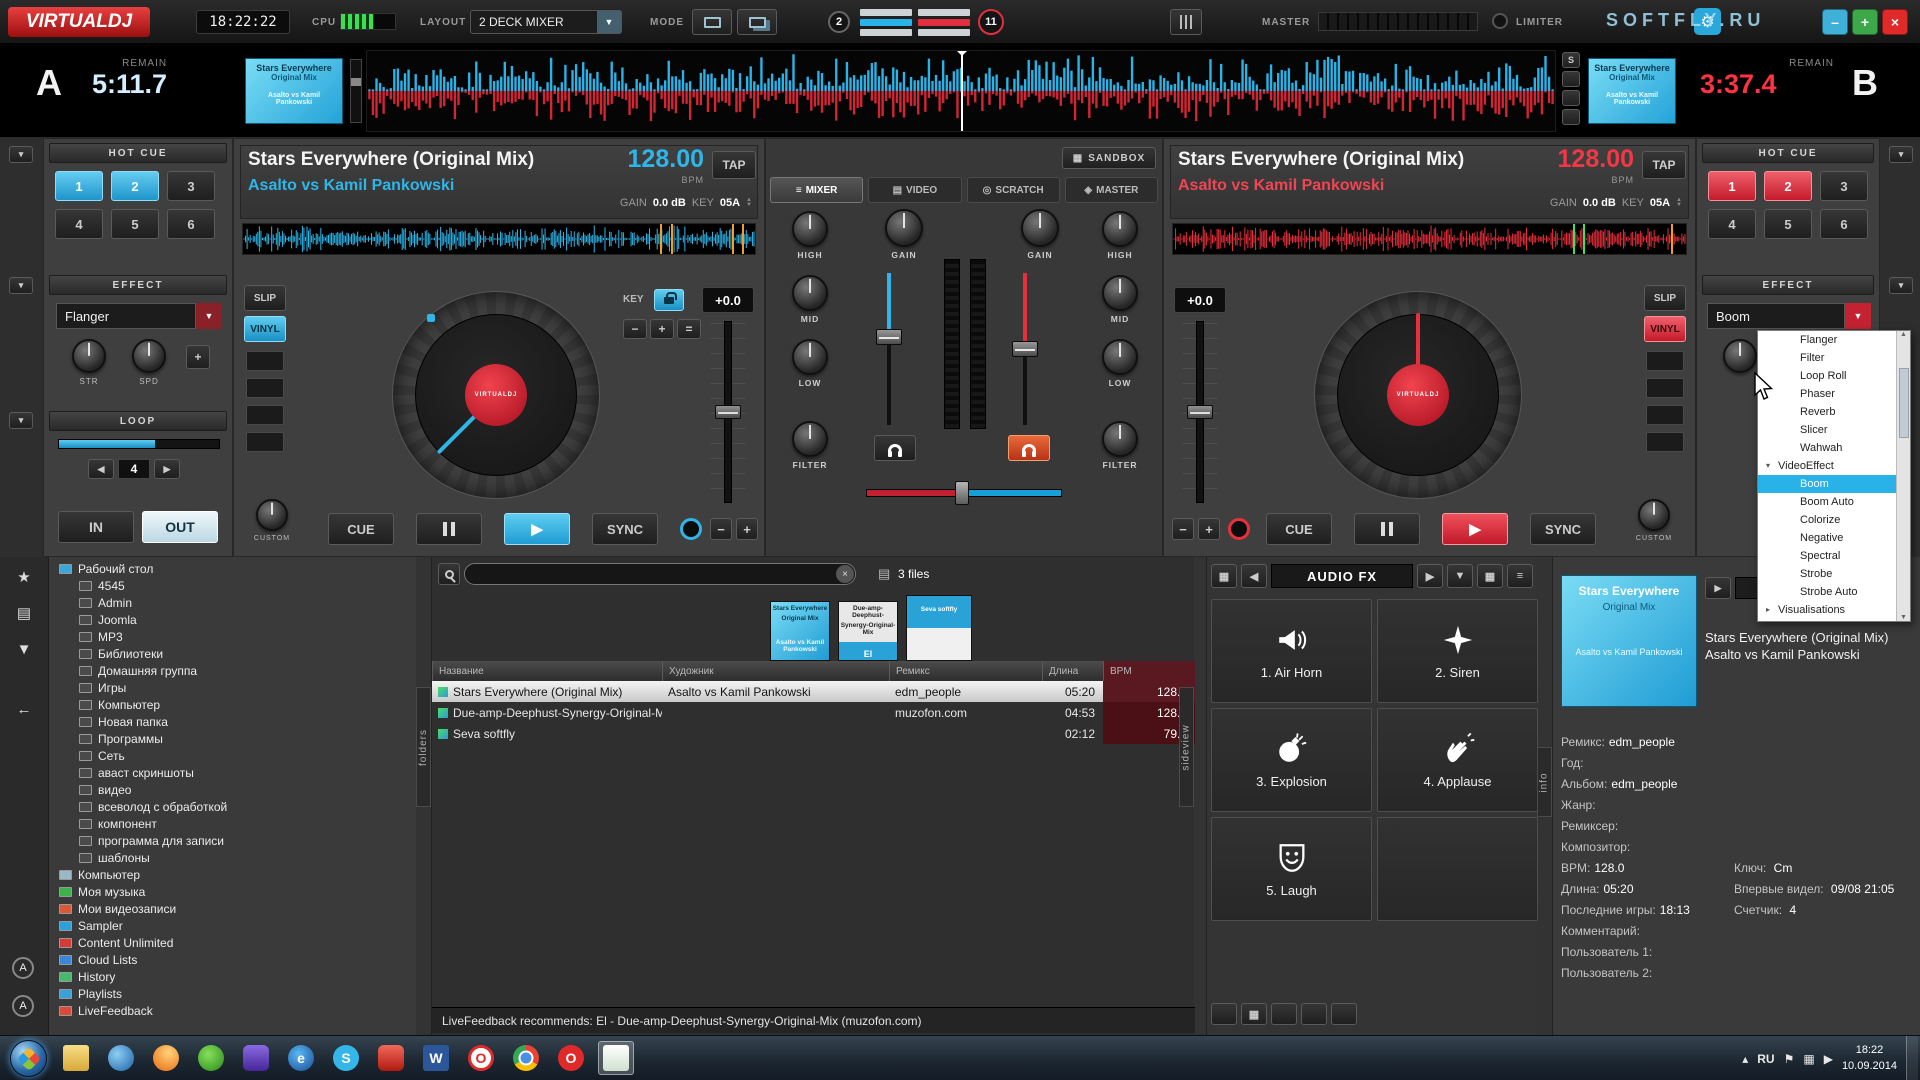  I want to click on sampler-pad-laugh: 5. Laugh, so click(1291, 869).